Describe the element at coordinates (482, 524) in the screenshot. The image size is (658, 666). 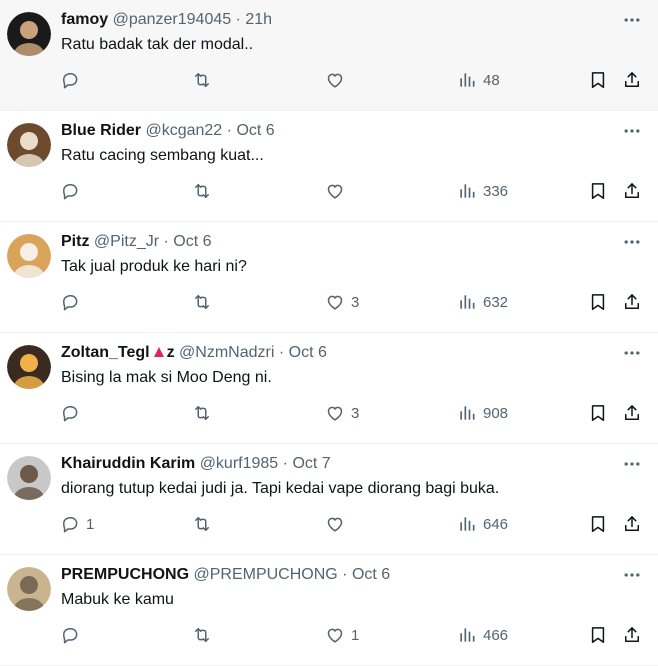
I see `views-button: 646` at that location.